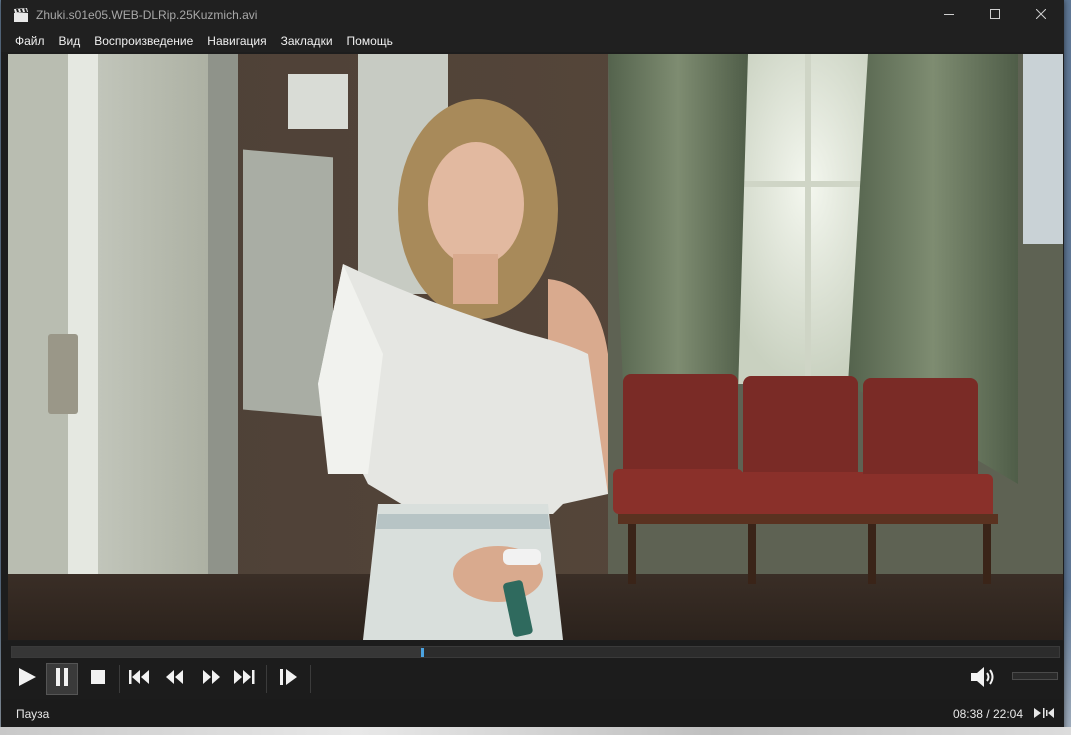  Describe the element at coordinates (535, 652) in the screenshot. I see `seek-bar` at that location.